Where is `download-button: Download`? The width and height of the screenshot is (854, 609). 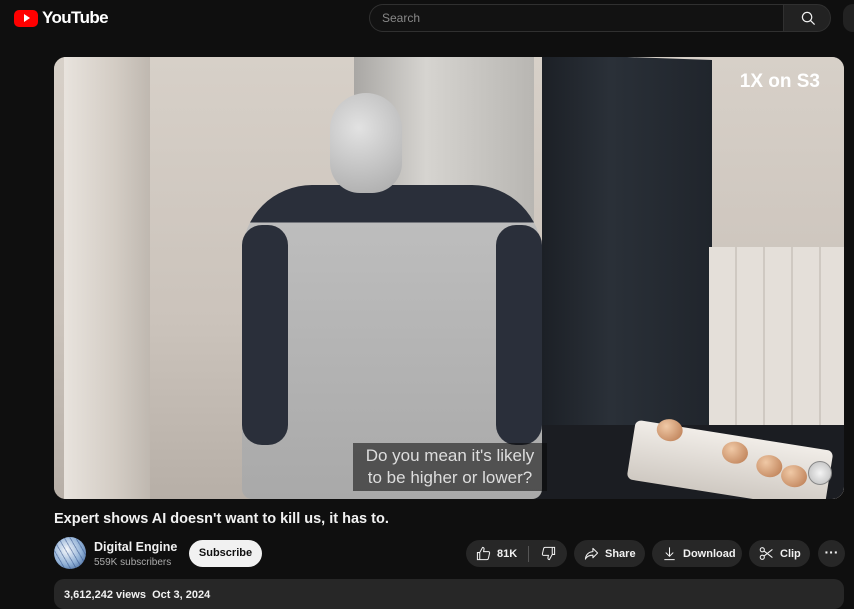 download-button: Download is located at coordinates (697, 553).